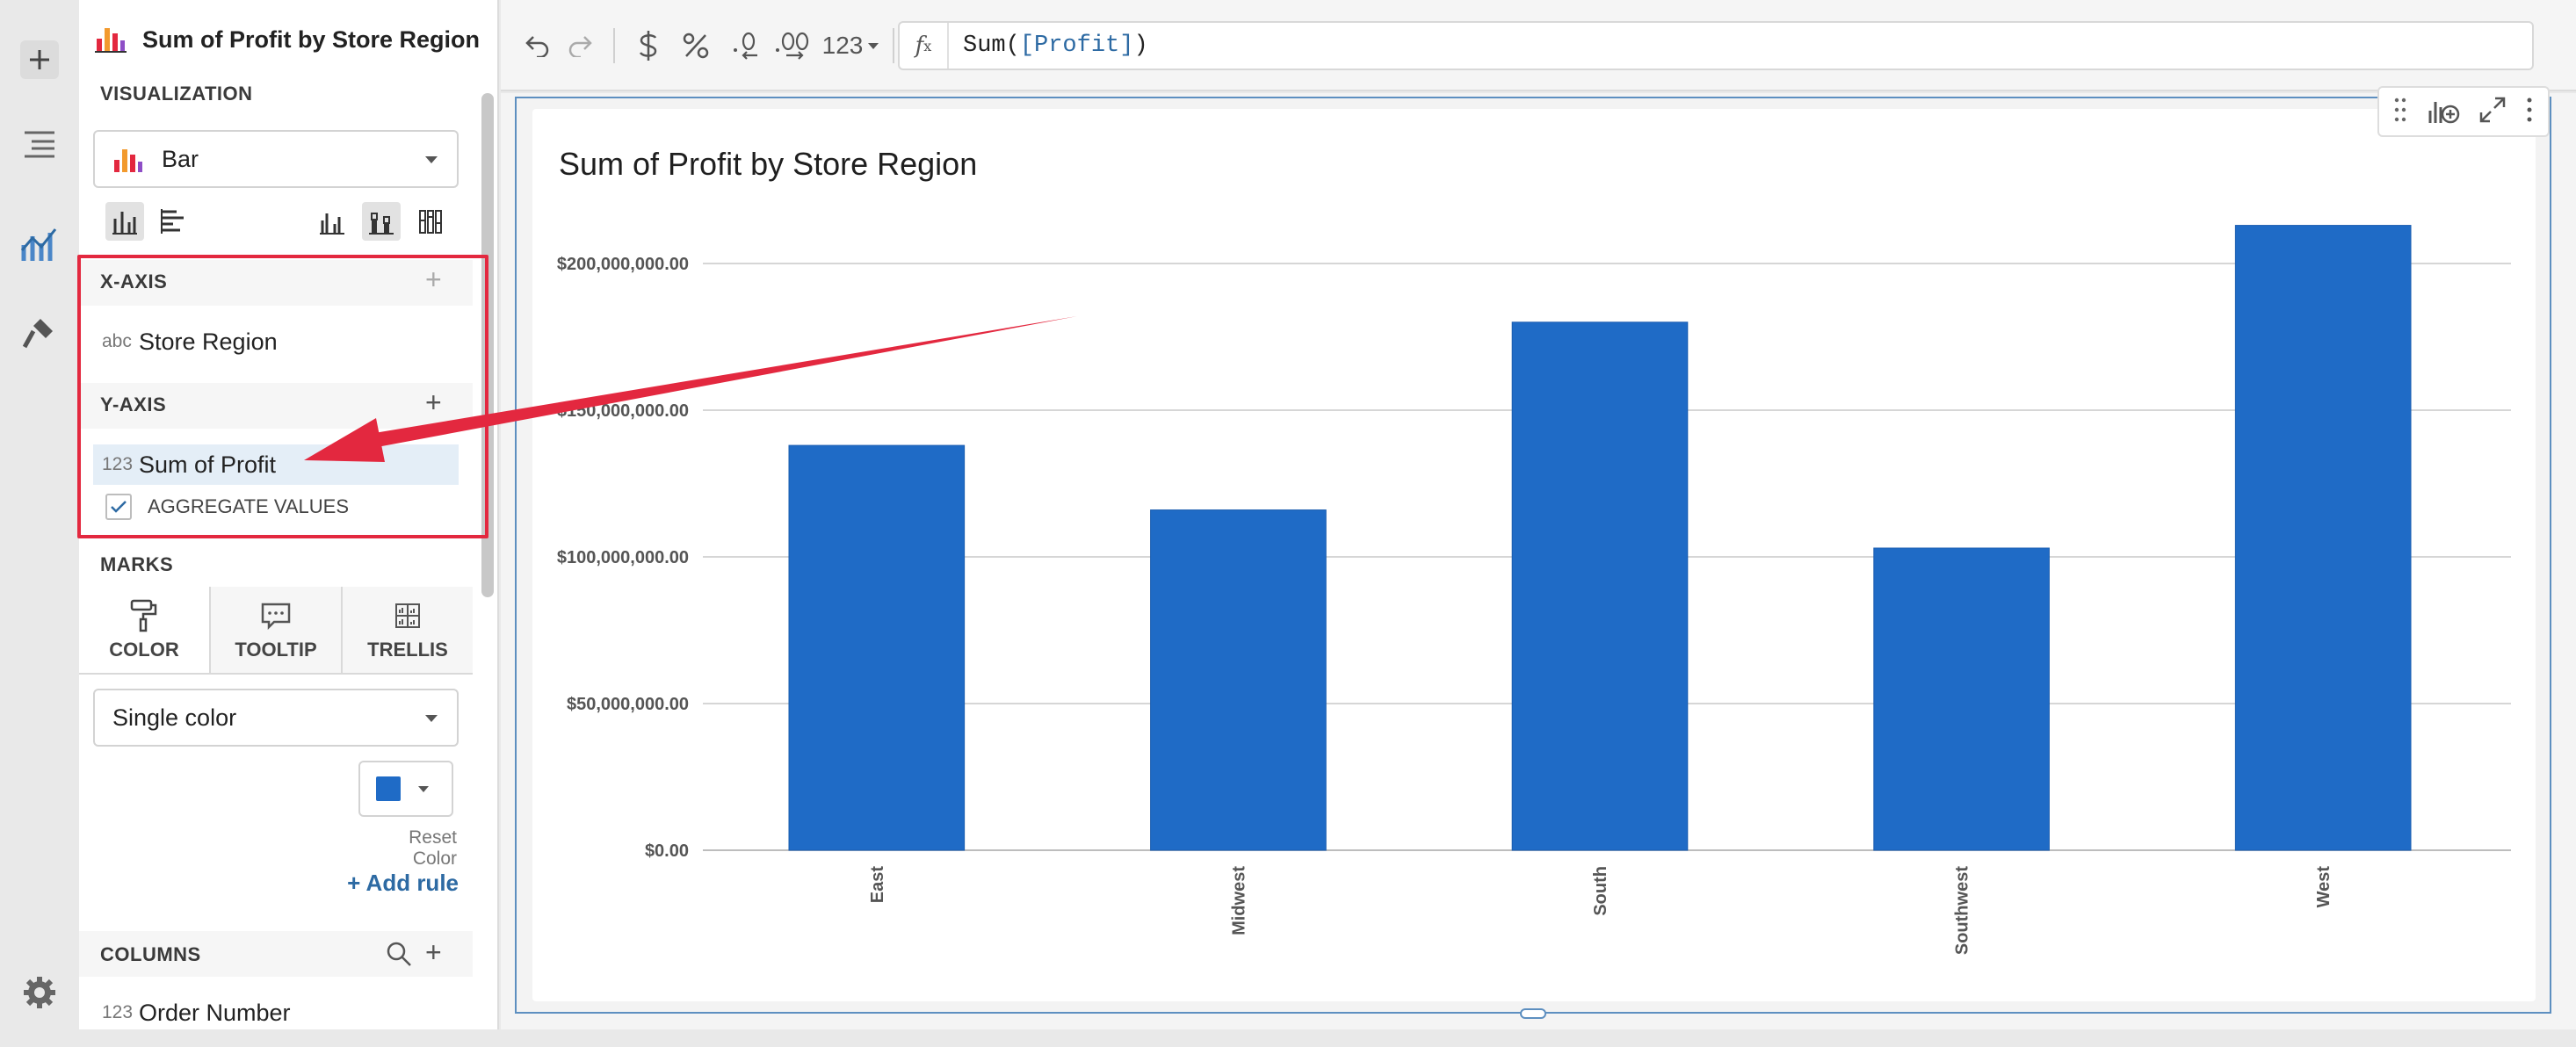 This screenshot has width=2576, height=1047. Describe the element at coordinates (623, 265) in the screenshot. I see `y-tick-label: $200,000,000.00` at that location.